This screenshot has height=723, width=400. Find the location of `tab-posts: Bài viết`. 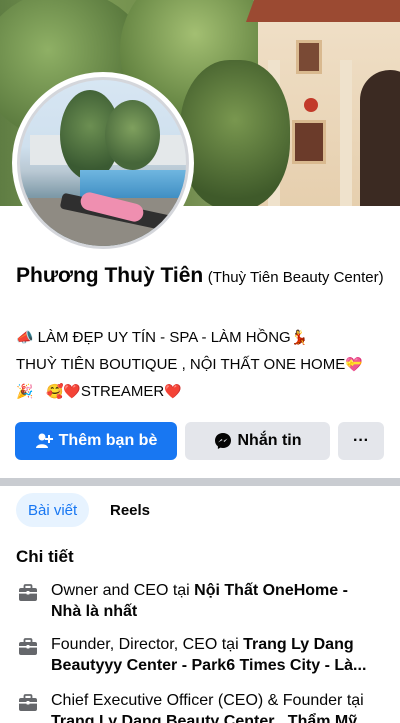

tab-posts: Bài viết is located at coordinates (53, 510).